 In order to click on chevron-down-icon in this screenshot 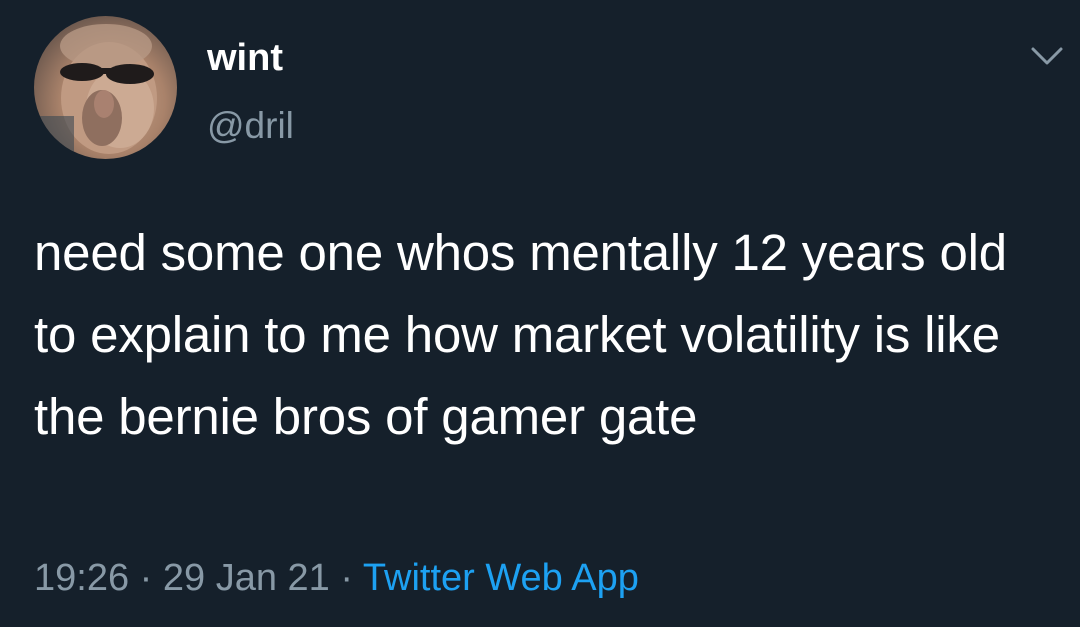, I will do `click(1047, 56)`.